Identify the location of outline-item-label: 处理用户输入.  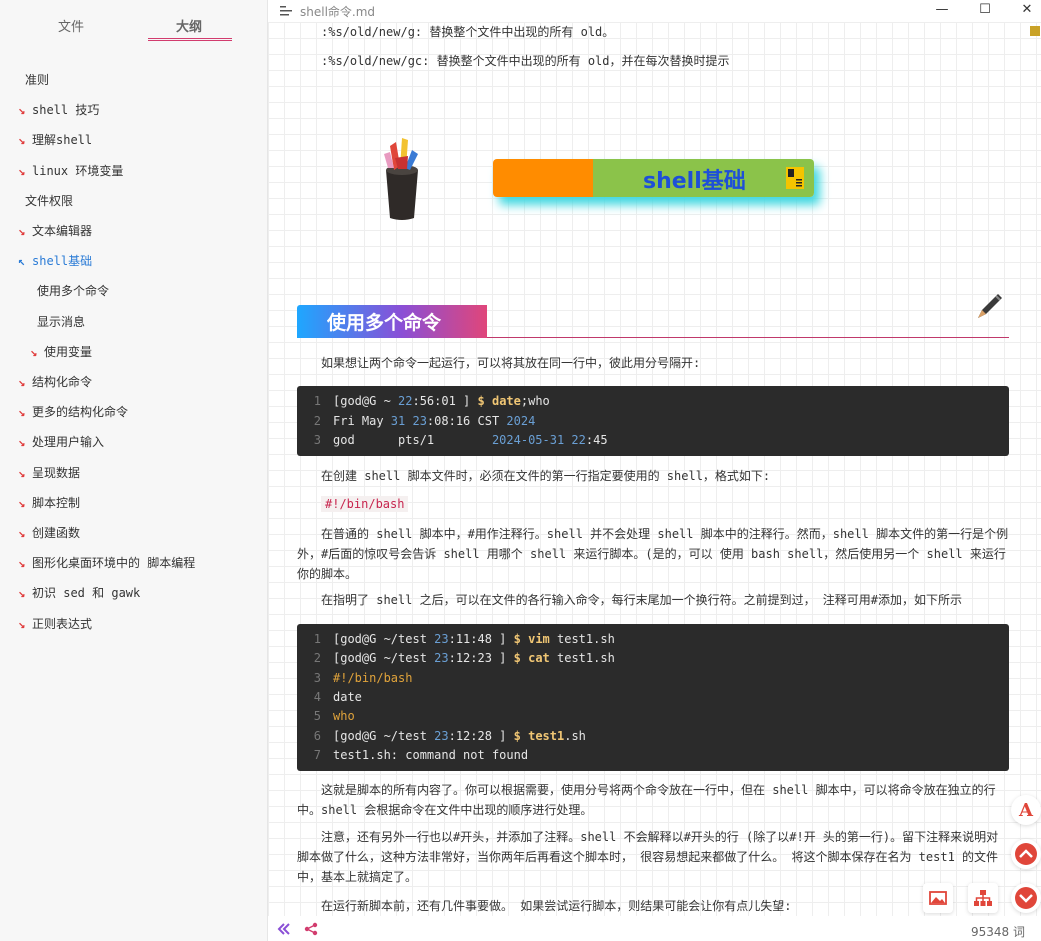
(68, 442).